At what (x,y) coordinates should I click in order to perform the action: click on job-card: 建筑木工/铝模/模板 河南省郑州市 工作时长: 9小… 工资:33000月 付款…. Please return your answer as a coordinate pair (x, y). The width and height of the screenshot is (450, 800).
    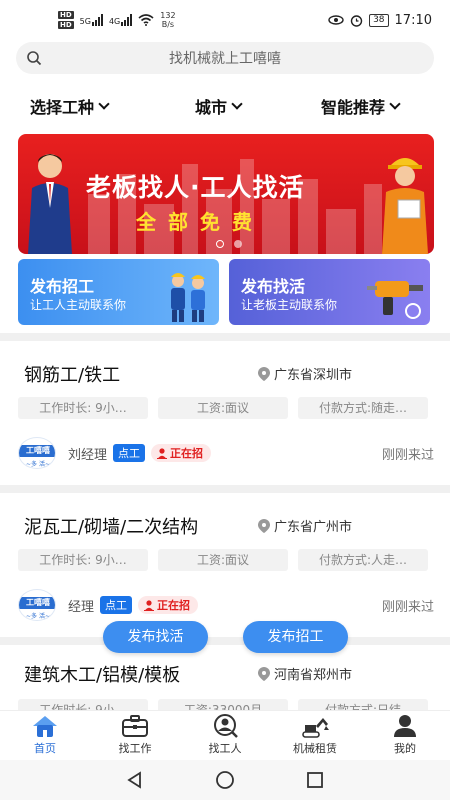
    Looking at the image, I should click on (225, 677).